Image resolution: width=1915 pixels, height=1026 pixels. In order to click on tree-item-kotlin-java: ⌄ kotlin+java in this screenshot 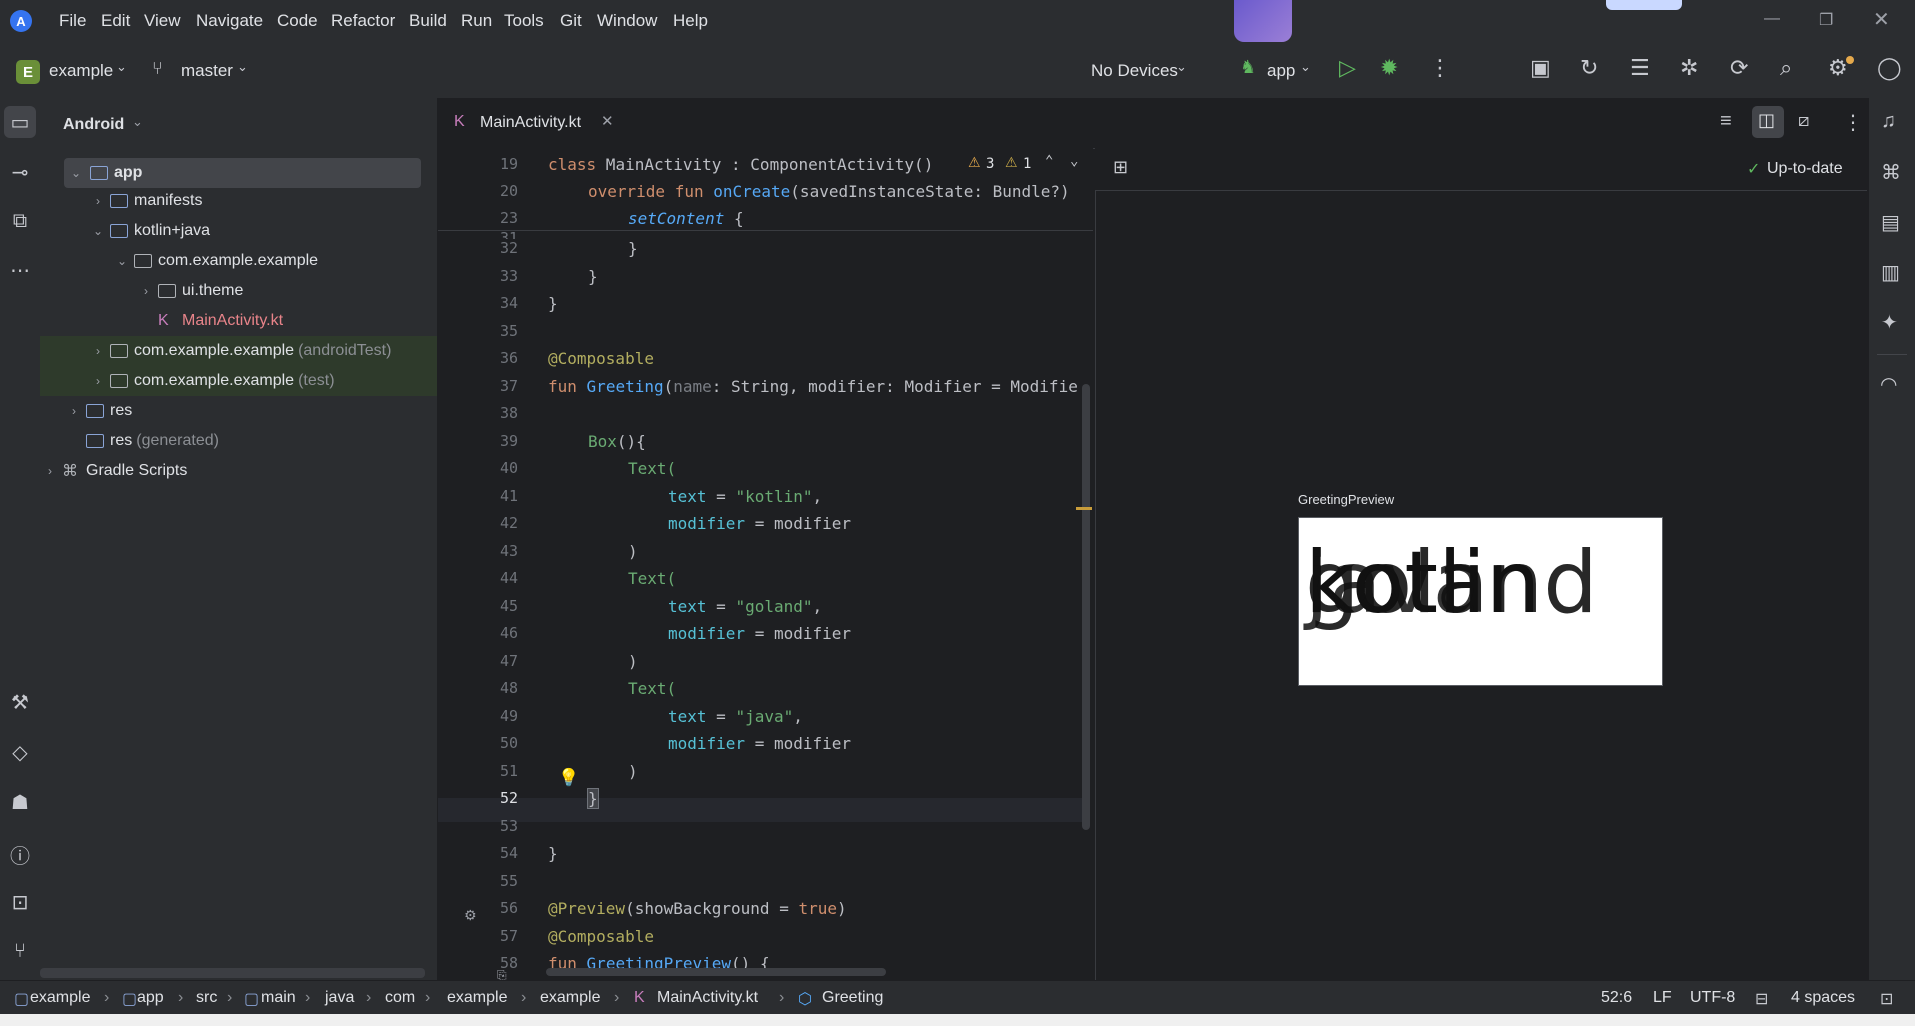, I will do `click(238, 231)`.